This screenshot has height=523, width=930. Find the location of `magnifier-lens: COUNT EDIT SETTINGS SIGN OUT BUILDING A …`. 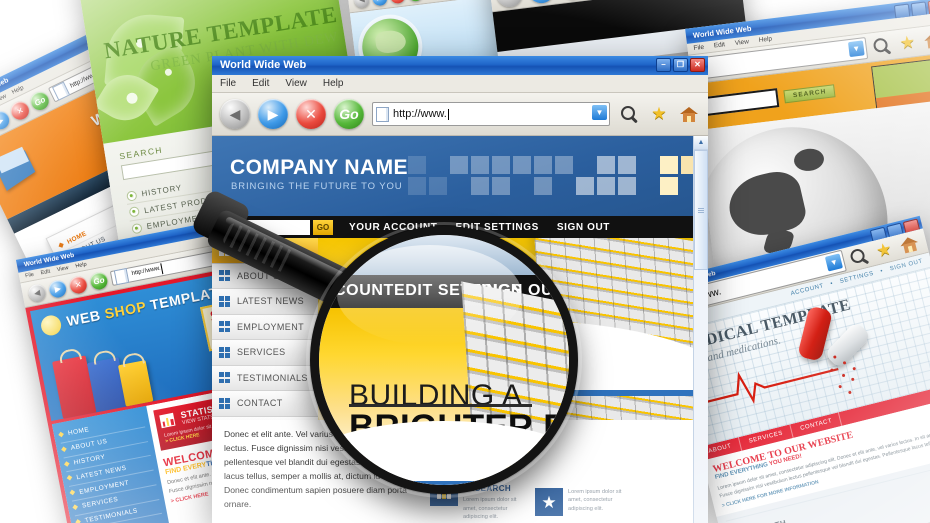

magnifier-lens: COUNT EDIT SETTINGS SIGN OUT BUILDING A … is located at coordinates (444, 360).